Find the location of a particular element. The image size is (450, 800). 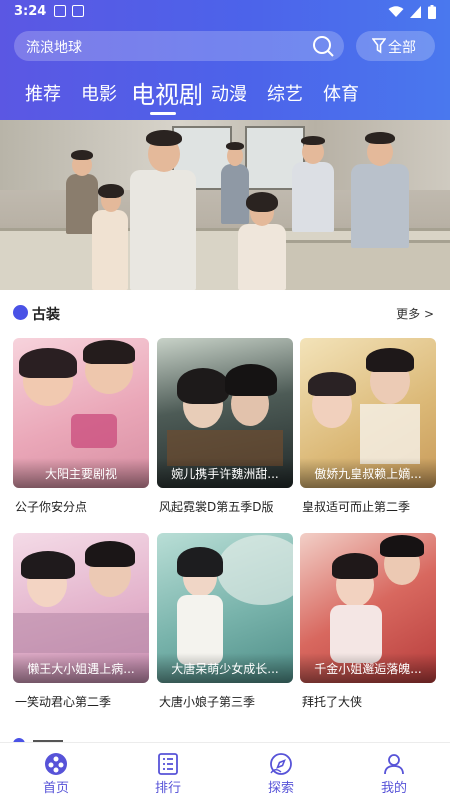

poster-caption: 大阳主要剧视 is located at coordinates (80, 474).